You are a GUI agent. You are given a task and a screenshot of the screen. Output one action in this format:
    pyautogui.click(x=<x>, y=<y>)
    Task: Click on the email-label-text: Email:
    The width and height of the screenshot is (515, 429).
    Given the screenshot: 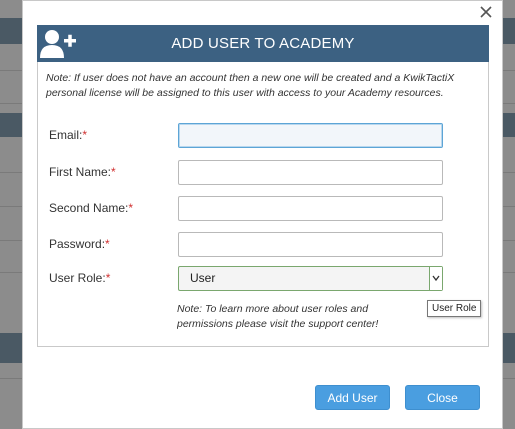 What is the action you would take?
    pyautogui.click(x=66, y=135)
    